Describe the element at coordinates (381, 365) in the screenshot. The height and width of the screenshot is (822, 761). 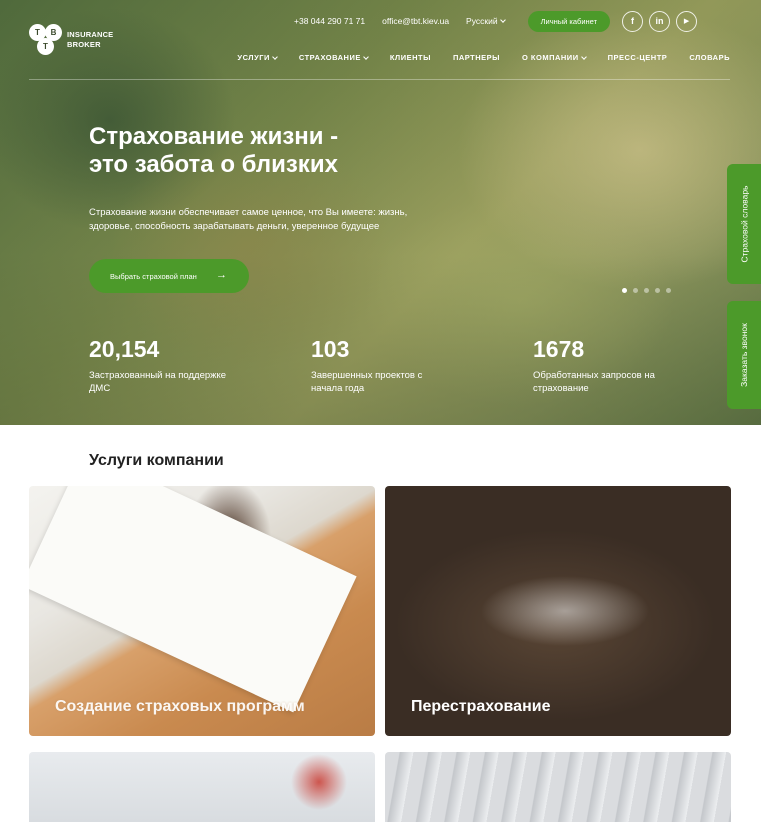
I see `stat-projects: 103 Завершенных проектов с начала года` at that location.